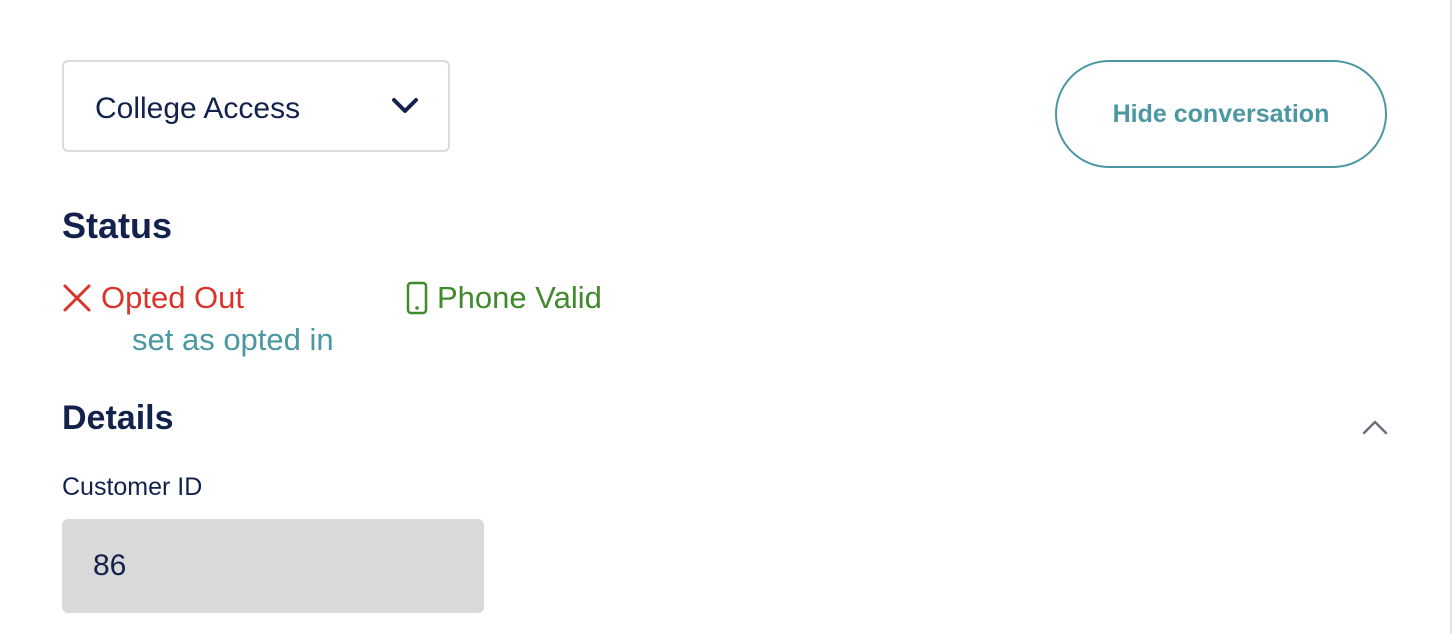  What do you see at coordinates (273, 566) in the screenshot?
I see `customer-id-field: 86` at bounding box center [273, 566].